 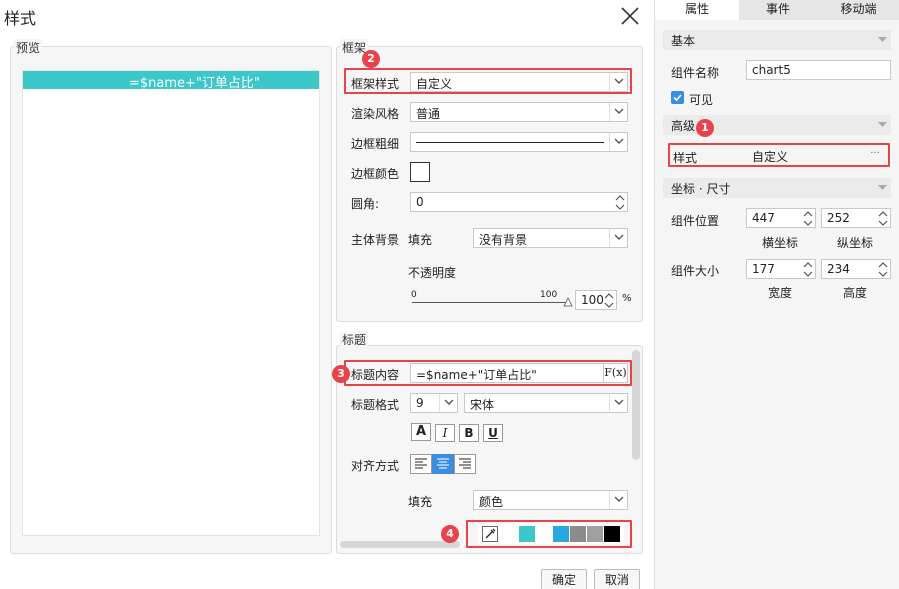 What do you see at coordinates (856, 269) in the screenshot?
I see `height-input: 234` at bounding box center [856, 269].